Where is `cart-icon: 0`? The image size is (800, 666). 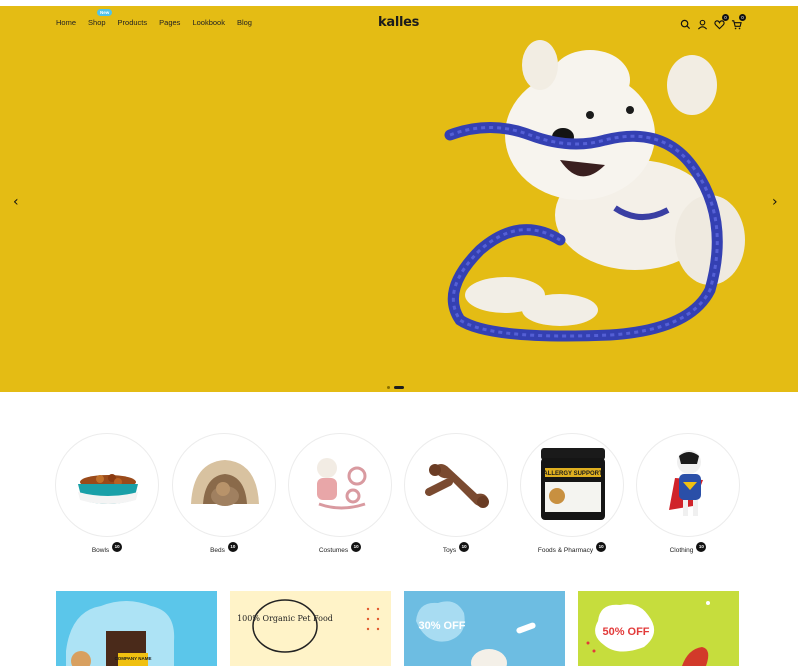 cart-icon: 0 is located at coordinates (738, 22).